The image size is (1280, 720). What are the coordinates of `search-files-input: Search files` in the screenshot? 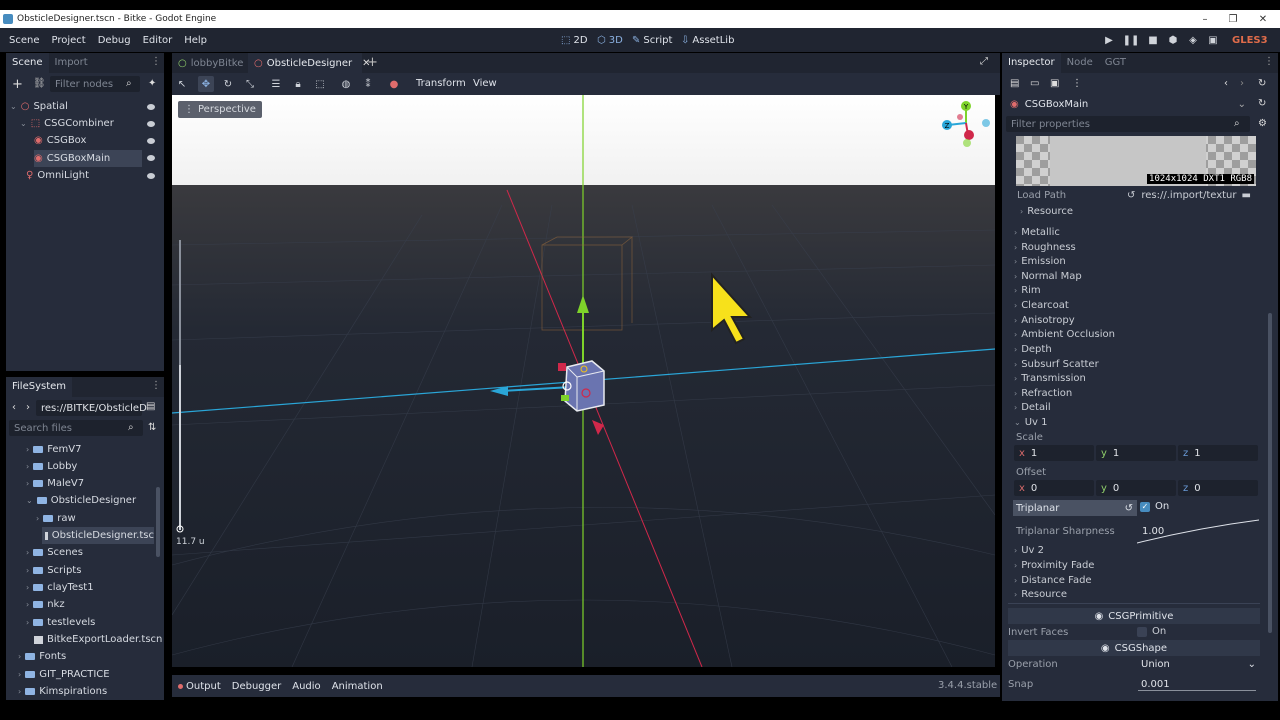 It's located at (76, 428).